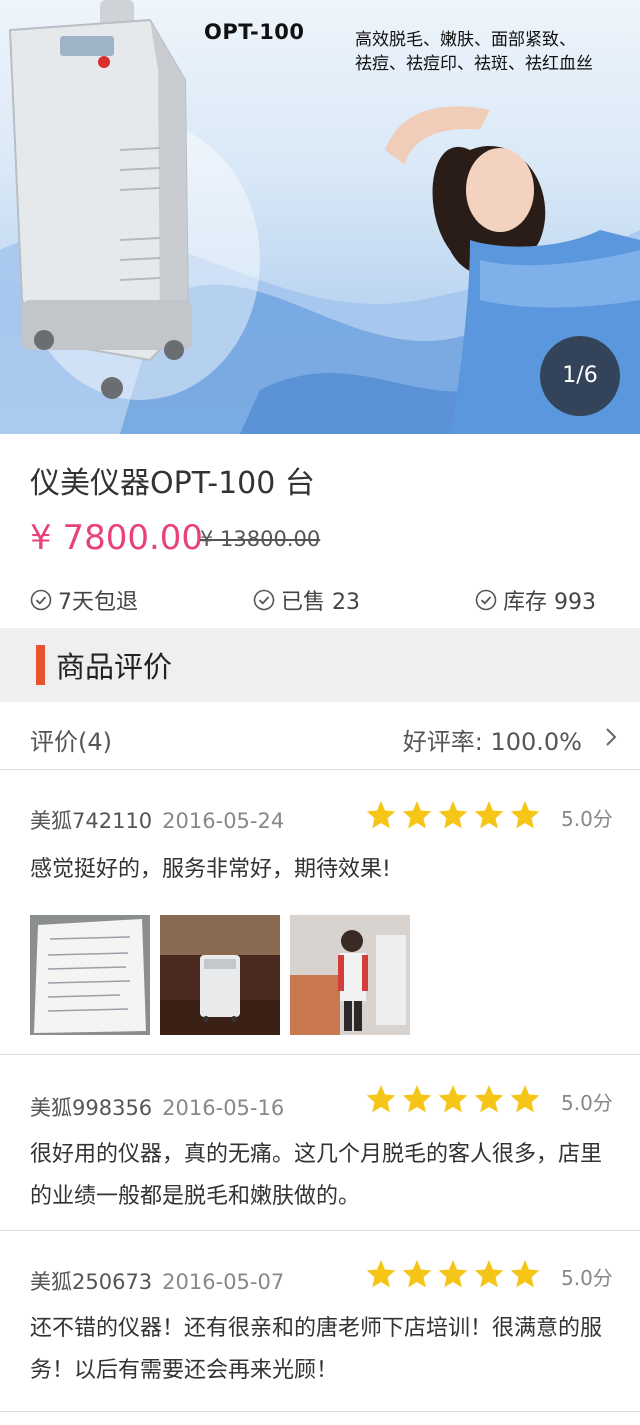 The image size is (640, 1425). I want to click on badge-stock: 库存 993, so click(535, 600).